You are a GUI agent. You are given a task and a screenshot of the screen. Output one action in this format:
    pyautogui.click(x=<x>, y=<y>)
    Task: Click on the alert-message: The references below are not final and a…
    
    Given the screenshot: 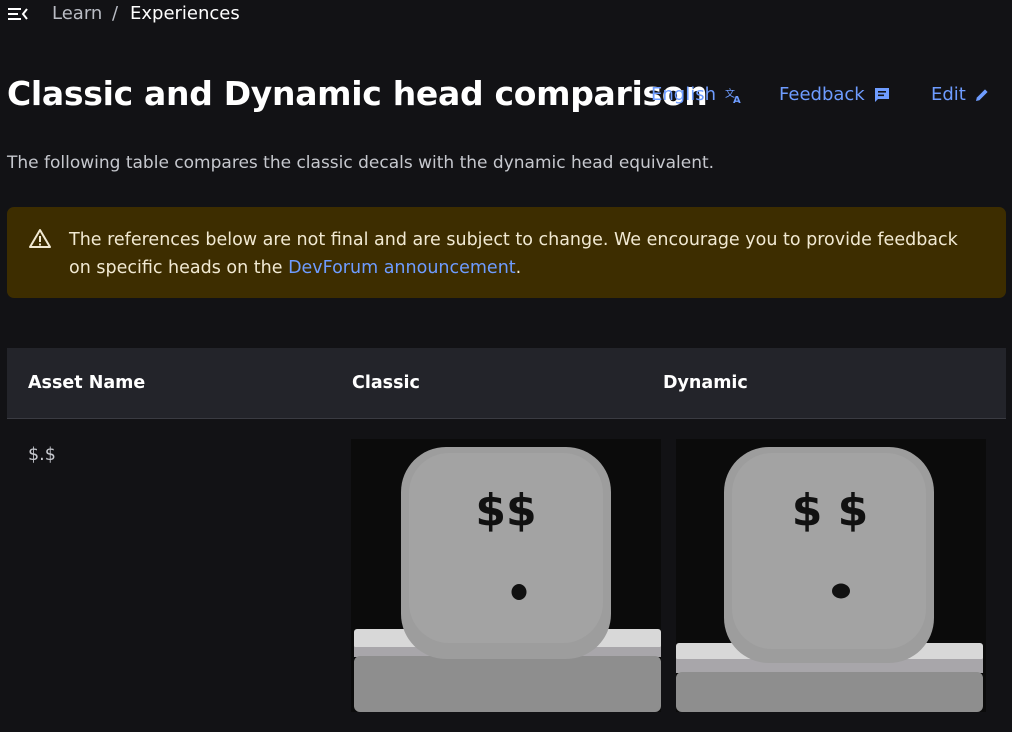 What is the action you would take?
    pyautogui.click(x=519, y=254)
    